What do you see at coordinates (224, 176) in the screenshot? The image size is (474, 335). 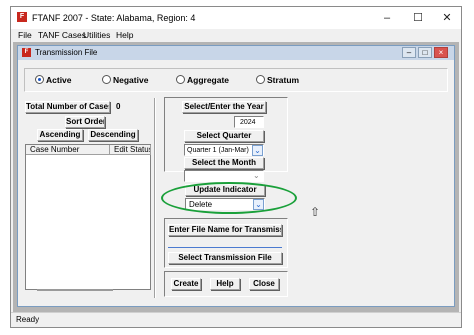 I see `month-dropdown` at bounding box center [224, 176].